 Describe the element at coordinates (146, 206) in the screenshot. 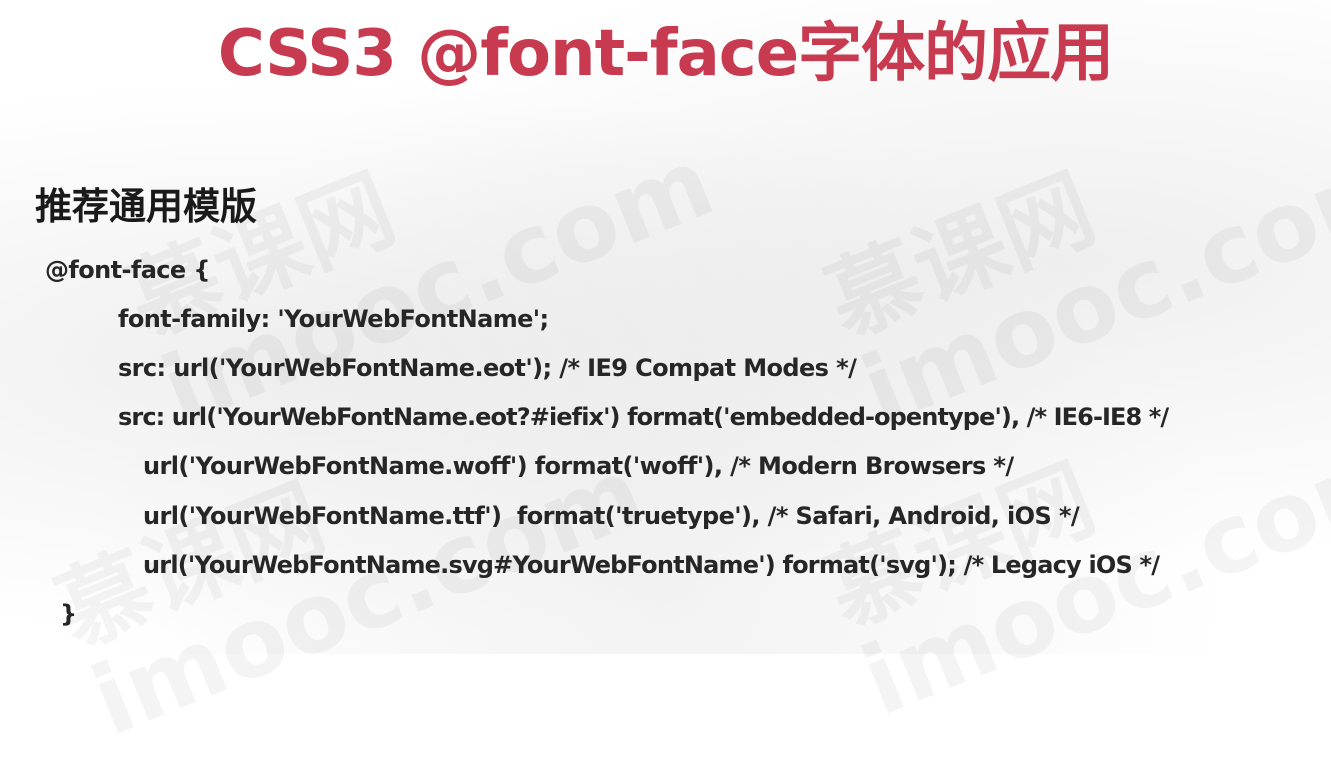

I see `section-heading: 推荐通用模版` at that location.